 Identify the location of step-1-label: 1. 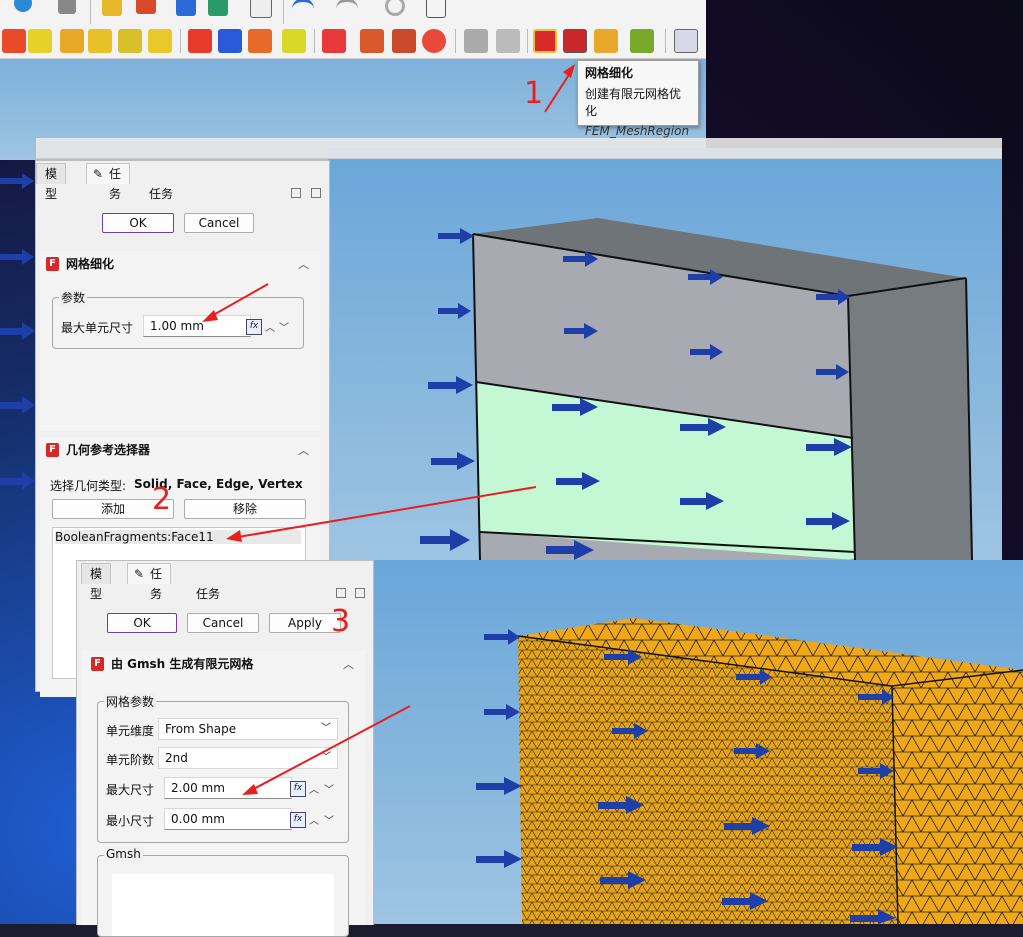
(534, 93).